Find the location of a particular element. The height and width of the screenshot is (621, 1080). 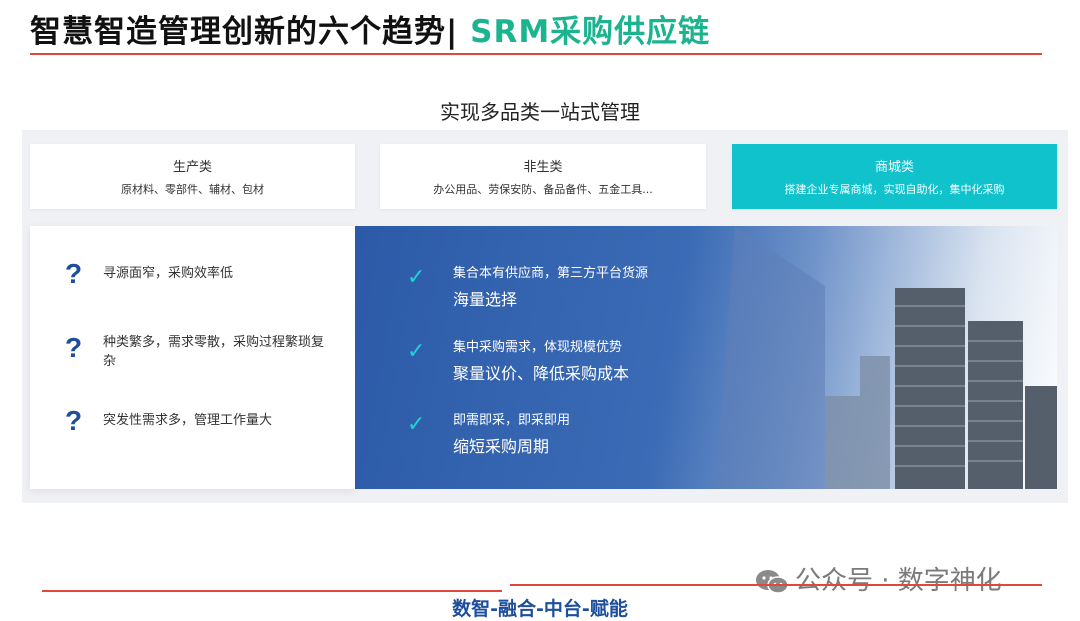

watermark: 公众号 · 数字神化 is located at coordinates (878, 578).